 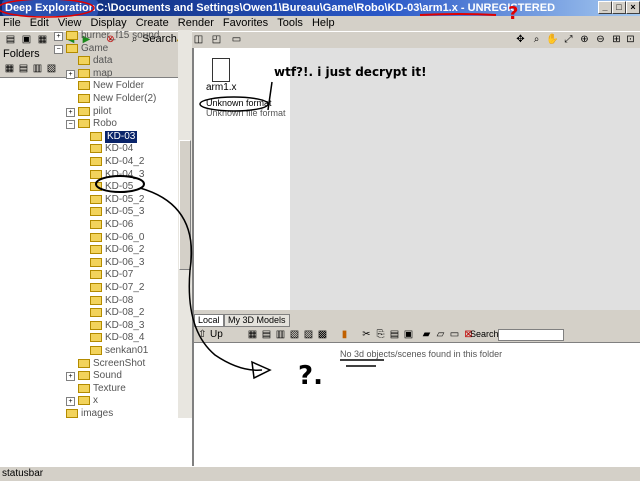 What do you see at coordinates (552, 39) in the screenshot?
I see `pan-icon: ✋` at bounding box center [552, 39].